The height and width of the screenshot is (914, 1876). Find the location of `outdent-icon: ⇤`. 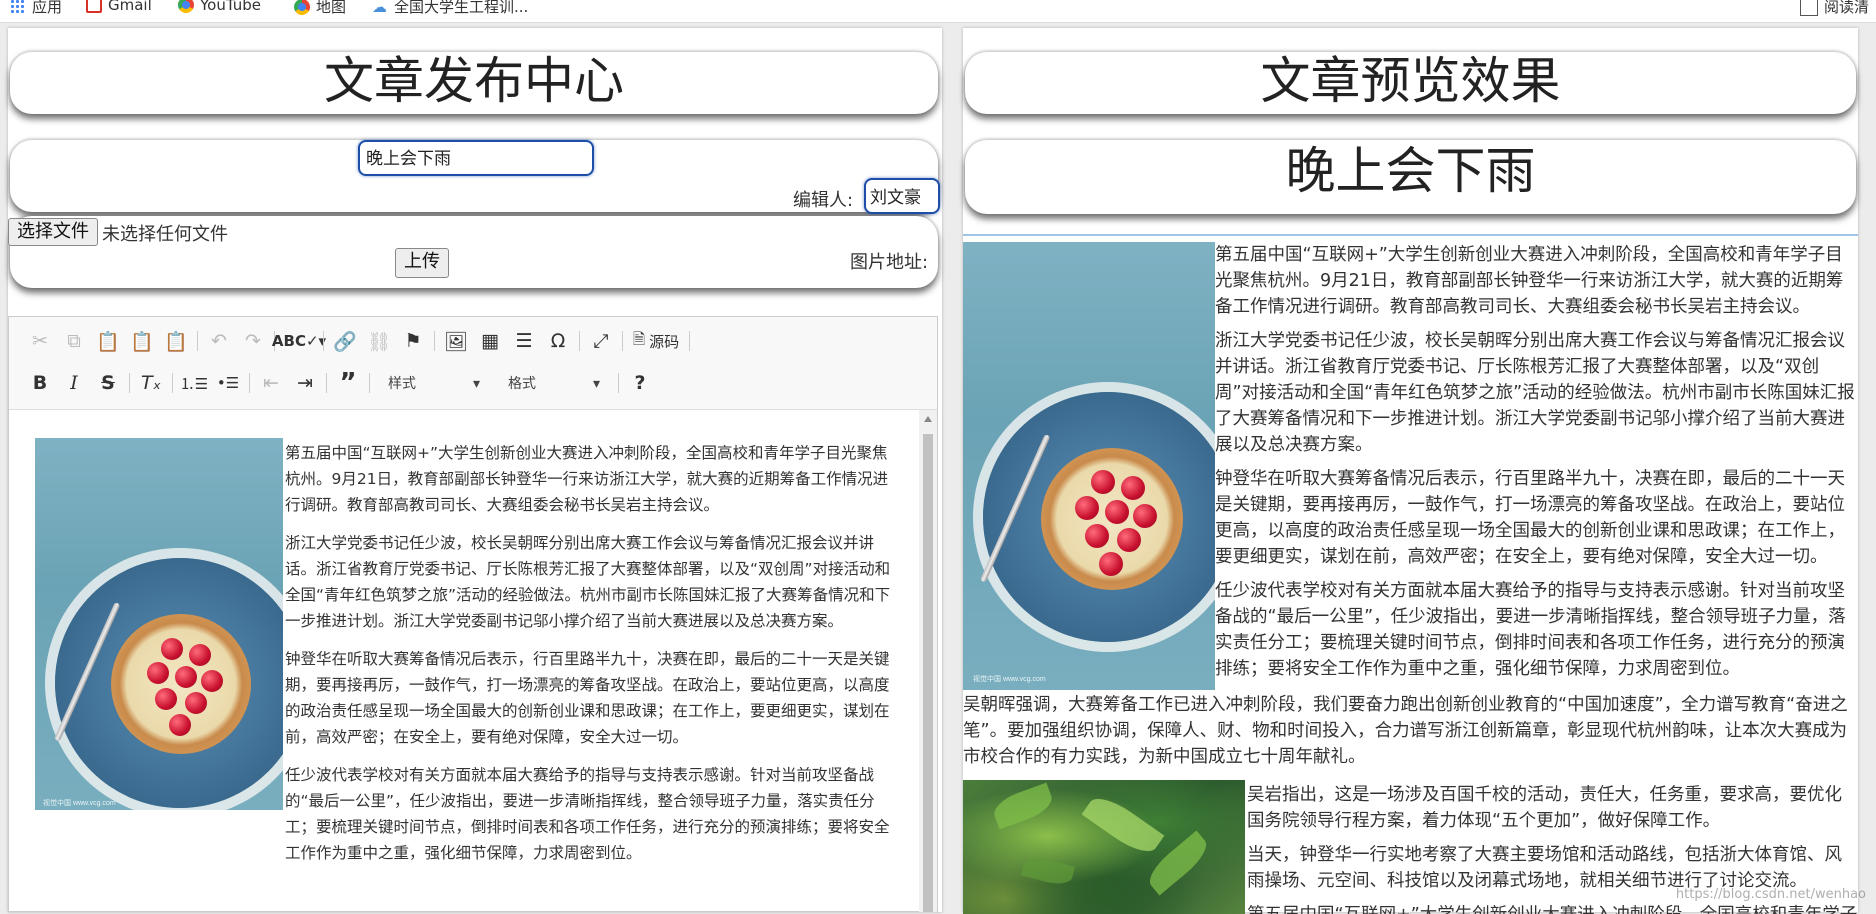

outdent-icon: ⇤ is located at coordinates (271, 383).